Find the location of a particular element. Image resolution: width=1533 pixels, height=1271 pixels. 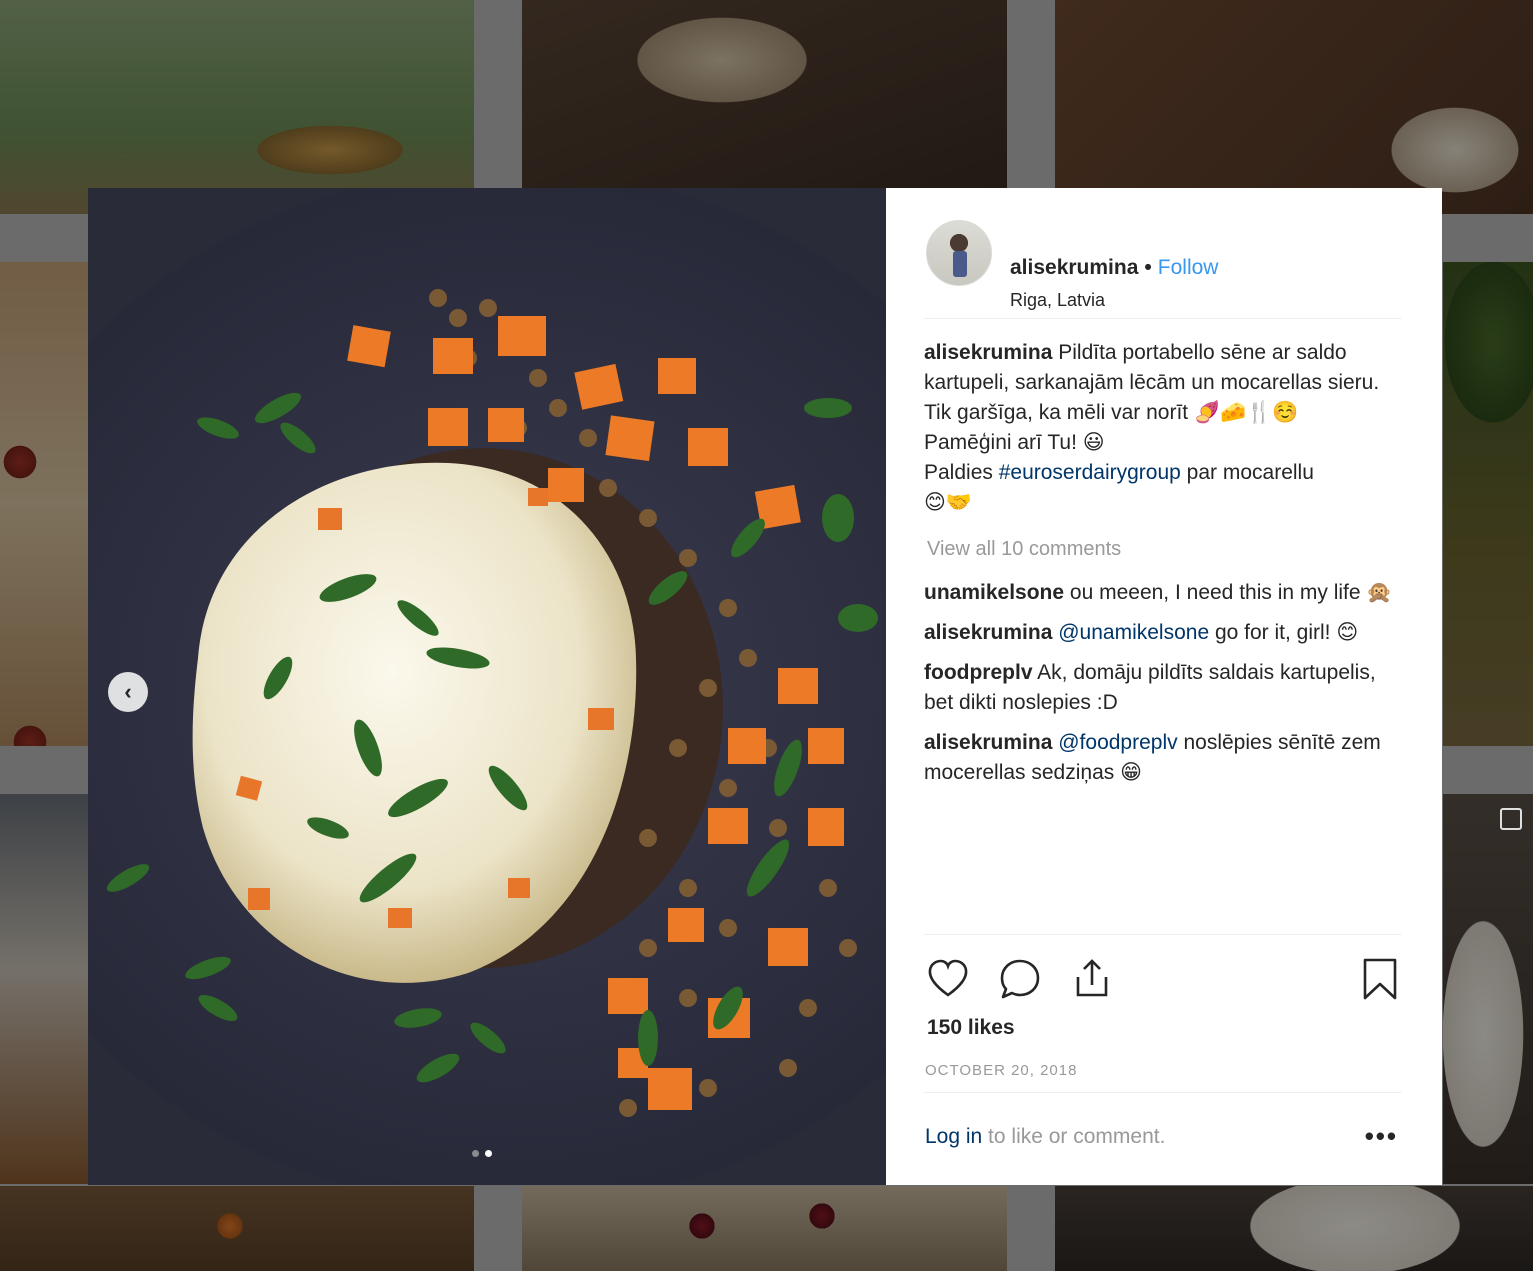

thumbnail-berries is located at coordinates (764, 1228).